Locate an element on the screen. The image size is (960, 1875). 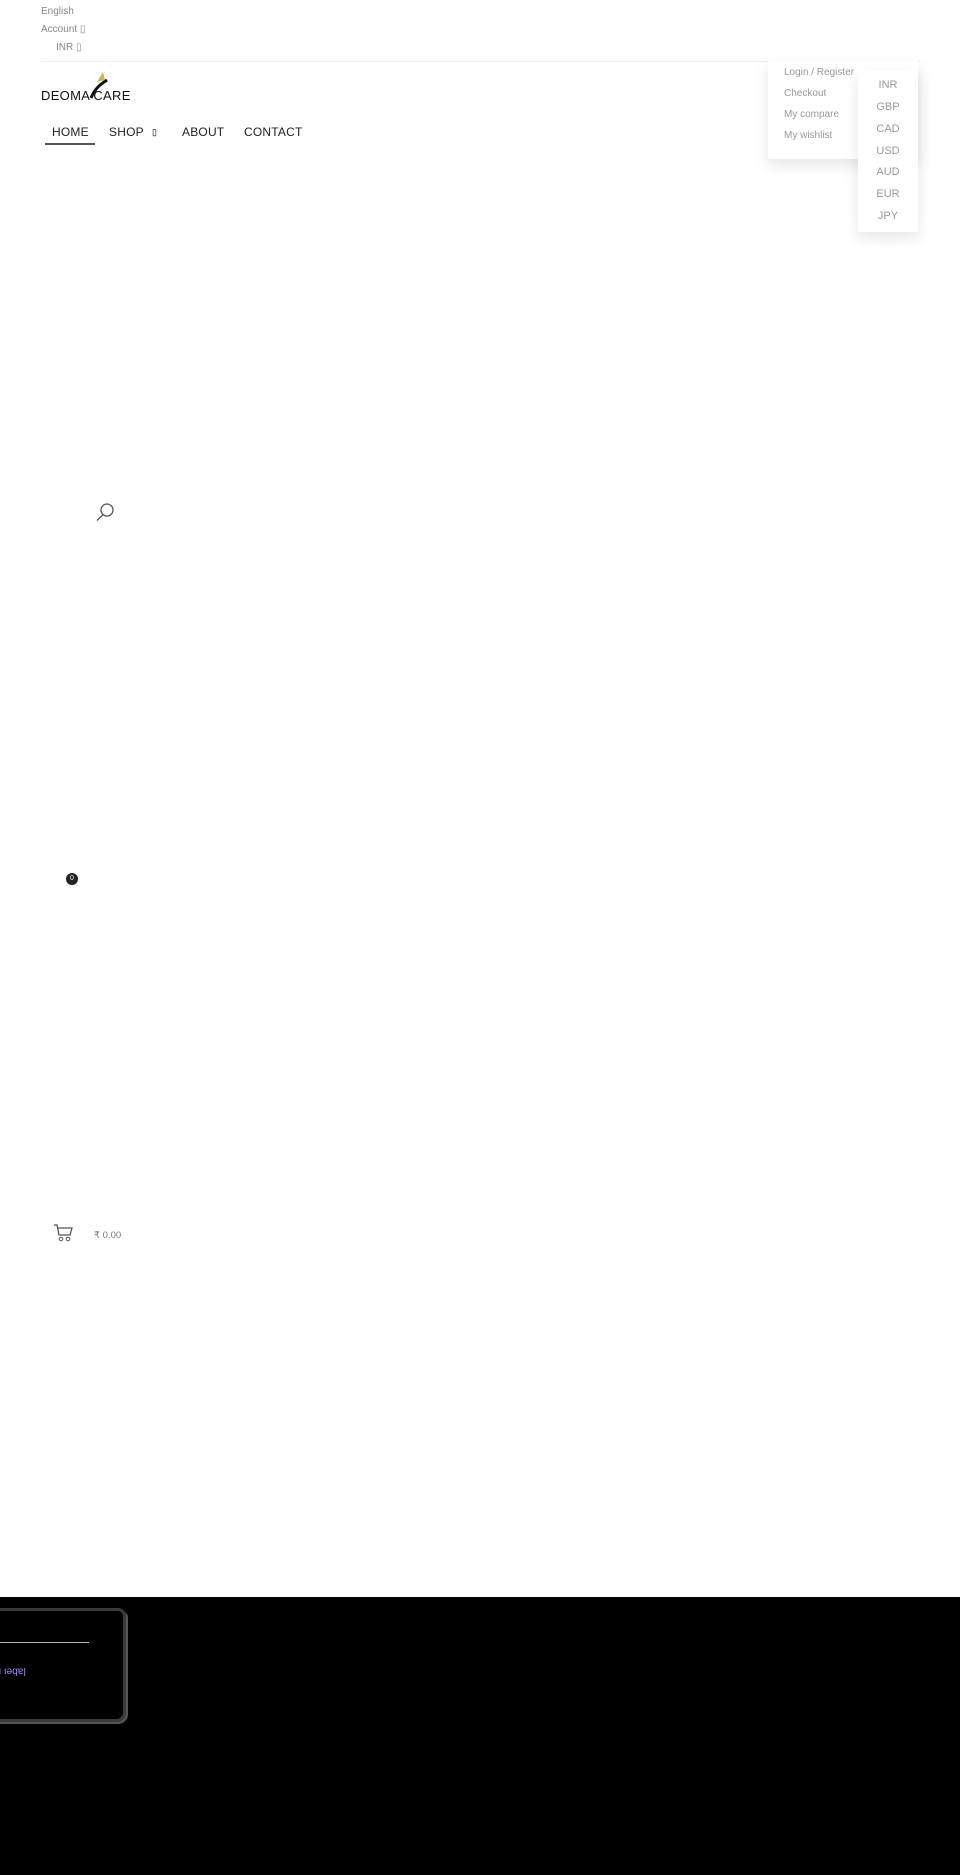
logo: DEOMA CARE is located at coordinates (86, 86).